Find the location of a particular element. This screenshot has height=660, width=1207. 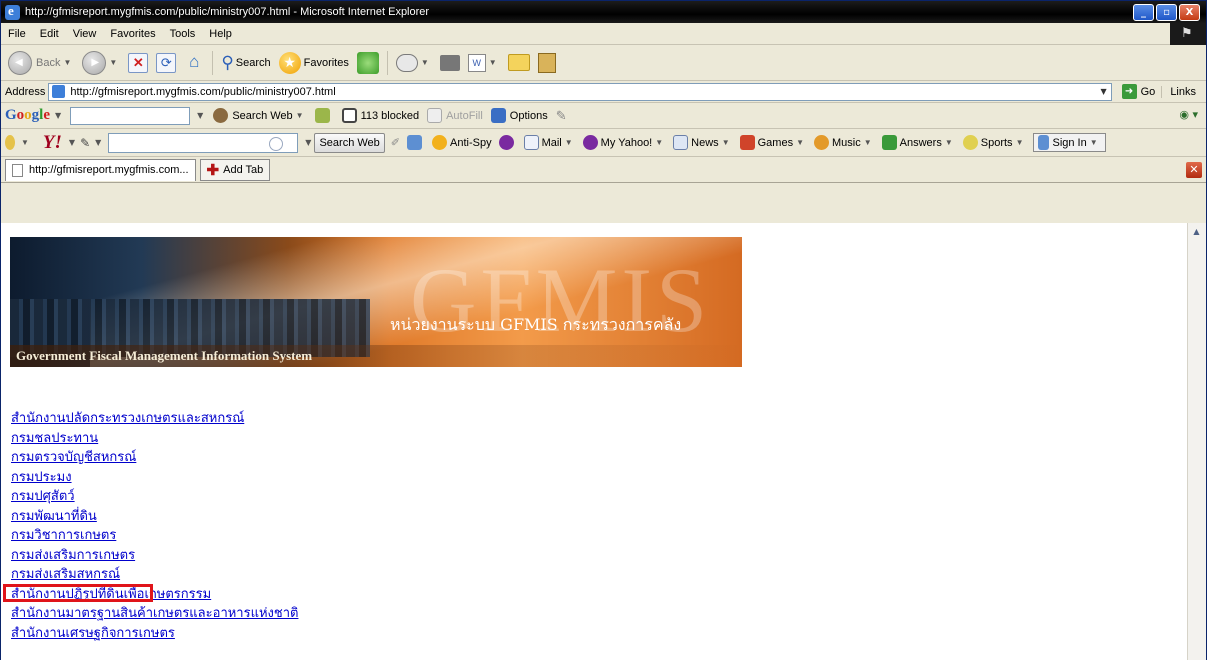

answers-button: Answers ▼ is located at coordinates (918, 142).